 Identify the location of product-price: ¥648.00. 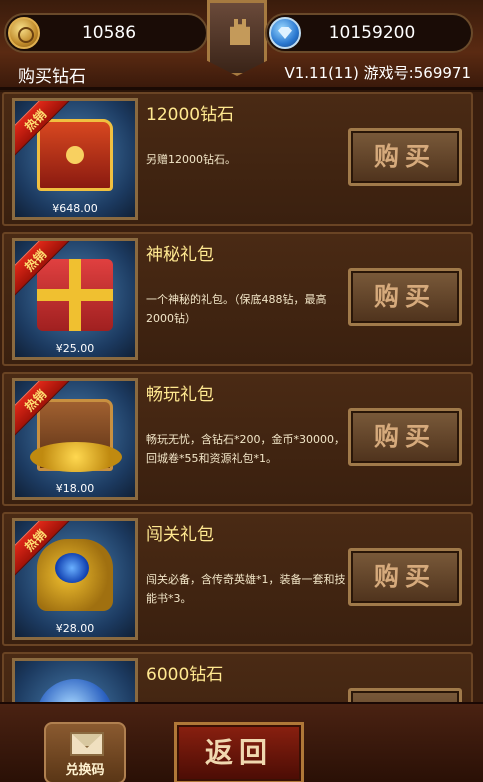
(75, 208).